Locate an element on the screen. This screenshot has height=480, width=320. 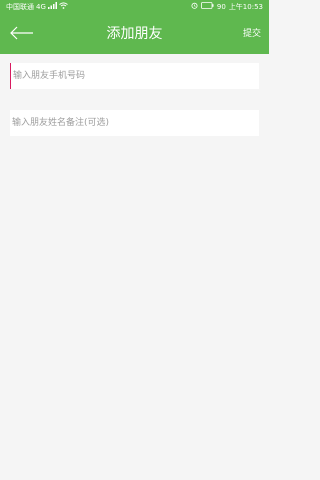
back-button is located at coordinates (22, 34).